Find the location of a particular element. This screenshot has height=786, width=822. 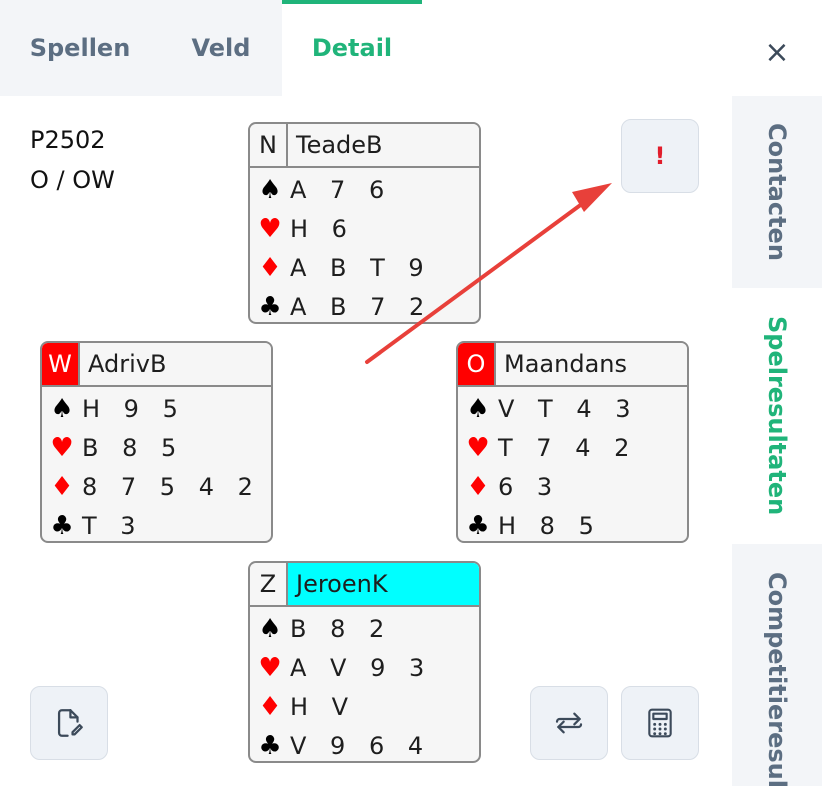

exclamation-icon: ! is located at coordinates (660, 156).